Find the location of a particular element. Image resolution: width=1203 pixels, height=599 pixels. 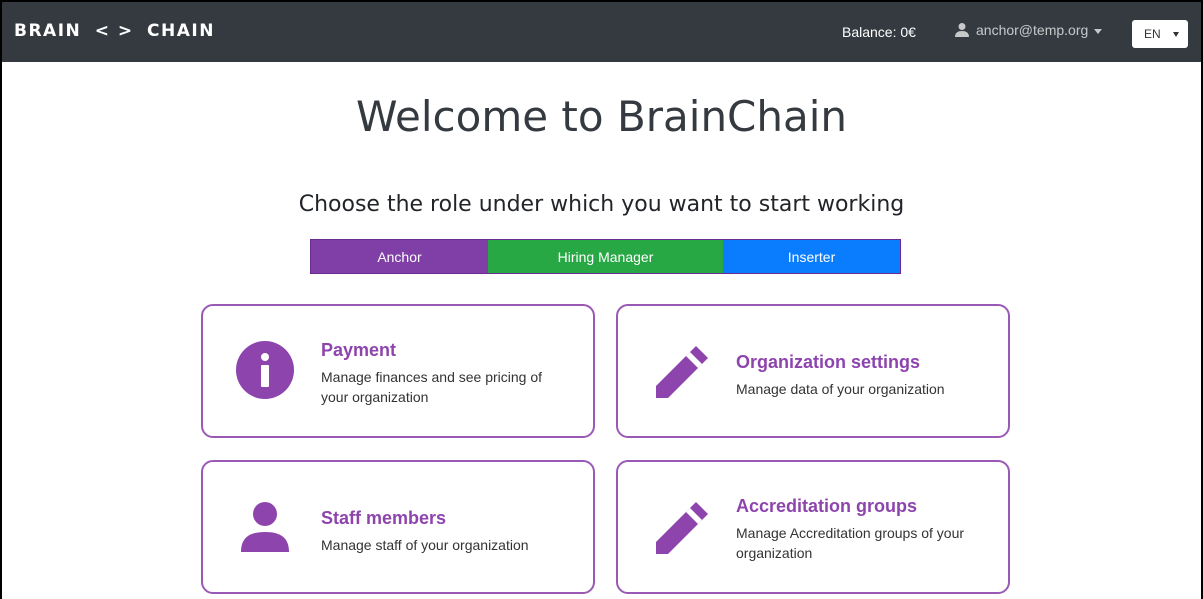

user-menu: anchor@temp.org is located at coordinates (1028, 30).